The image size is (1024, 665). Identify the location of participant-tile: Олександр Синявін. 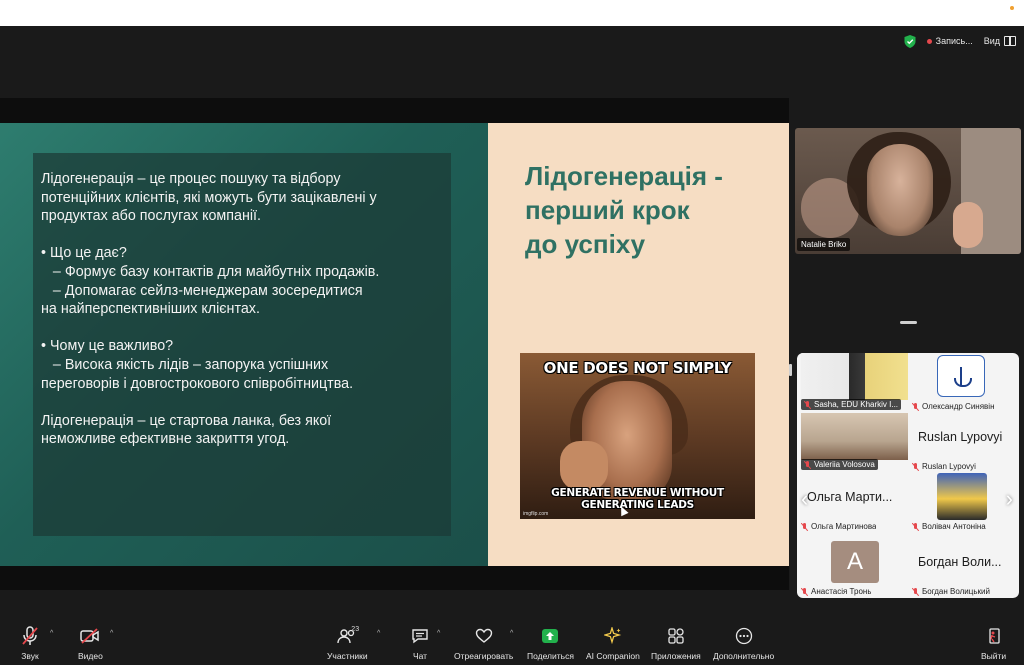
(963, 383).